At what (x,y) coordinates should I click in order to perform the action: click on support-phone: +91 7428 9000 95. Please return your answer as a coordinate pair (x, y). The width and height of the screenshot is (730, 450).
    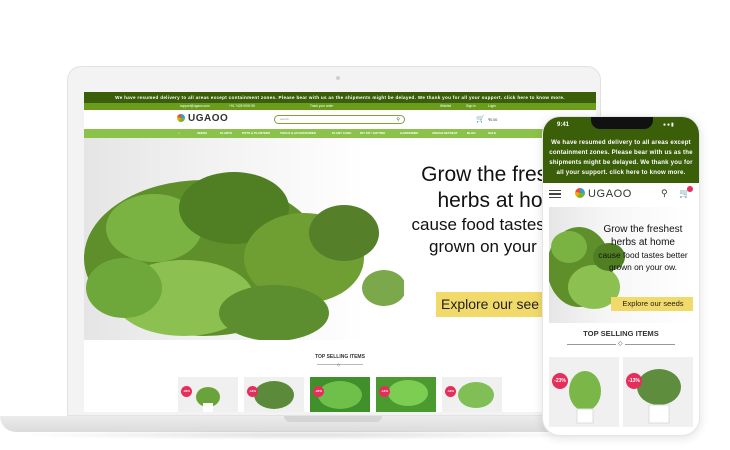
    Looking at the image, I should click on (242, 106).